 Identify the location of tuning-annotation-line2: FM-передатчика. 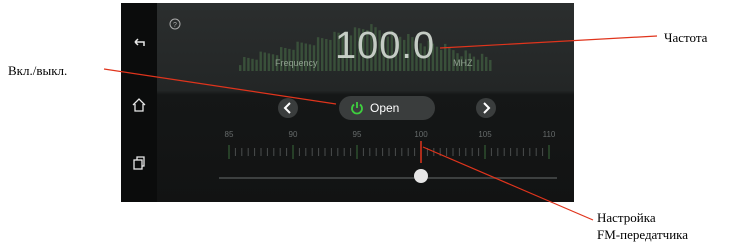
(643, 234).